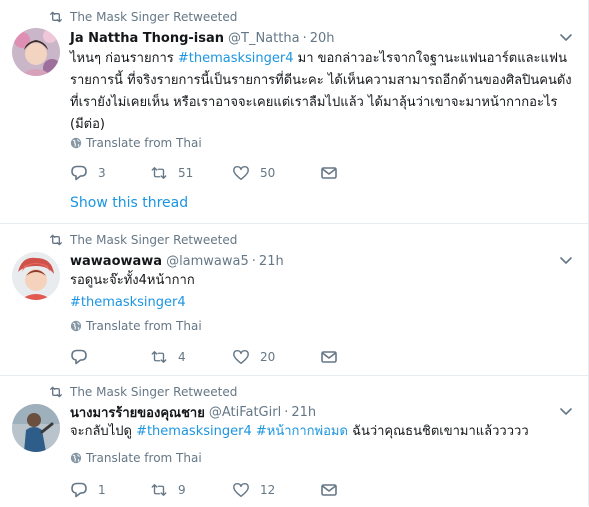 Image resolution: width=589 pixels, height=507 pixels. Describe the element at coordinates (132, 280) in the screenshot. I see `tweet-text-line: รอดูนะจ๊ะทั้ง4หน้ากาก` at that location.